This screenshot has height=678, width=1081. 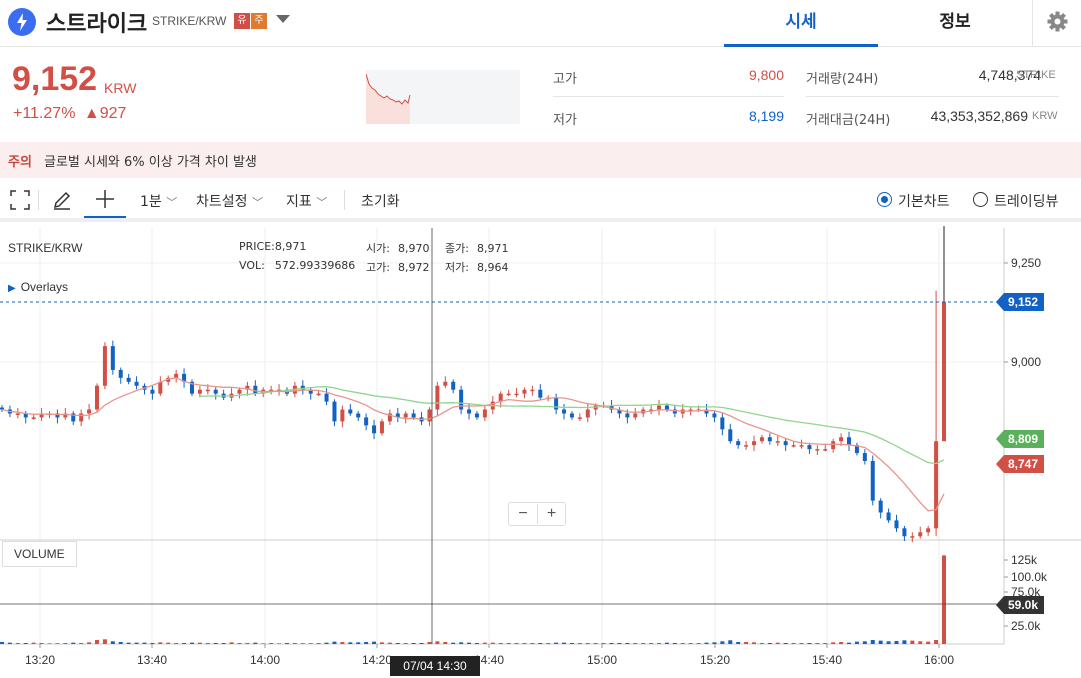 I want to click on play-triangle-icon: ▶, so click(x=12, y=288).